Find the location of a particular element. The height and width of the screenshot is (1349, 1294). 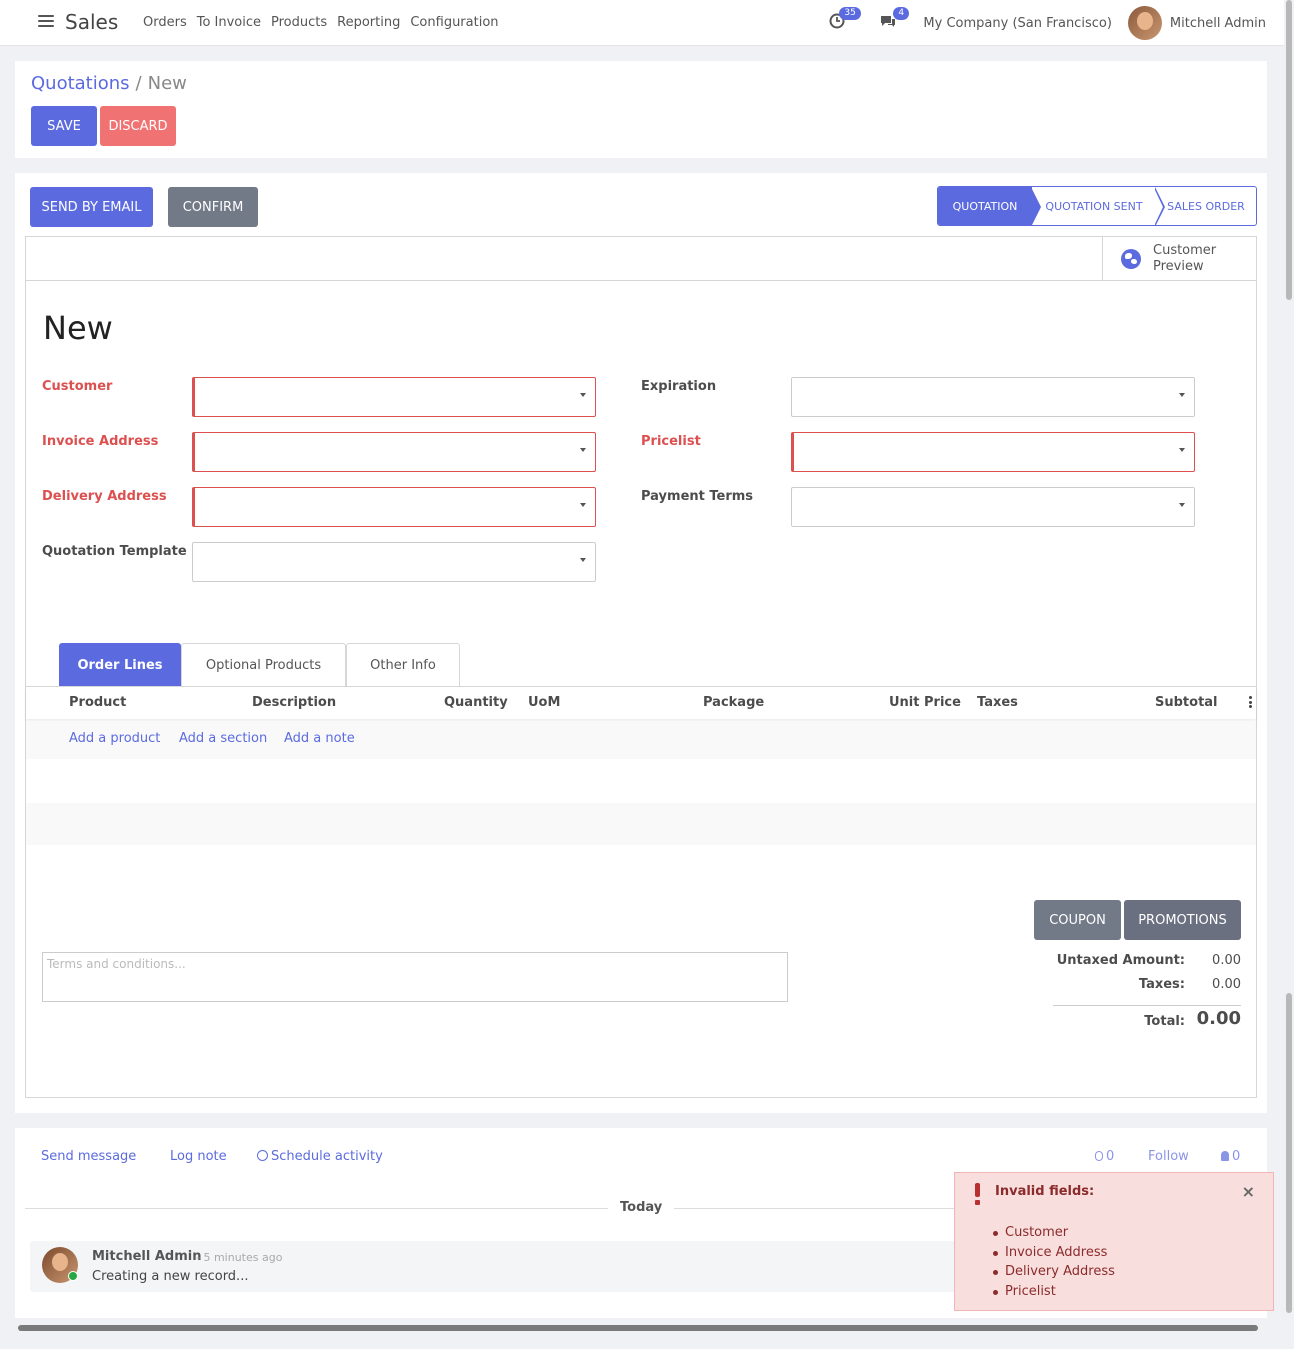

invoice-address-label: Invoice Address is located at coordinates (100, 441).